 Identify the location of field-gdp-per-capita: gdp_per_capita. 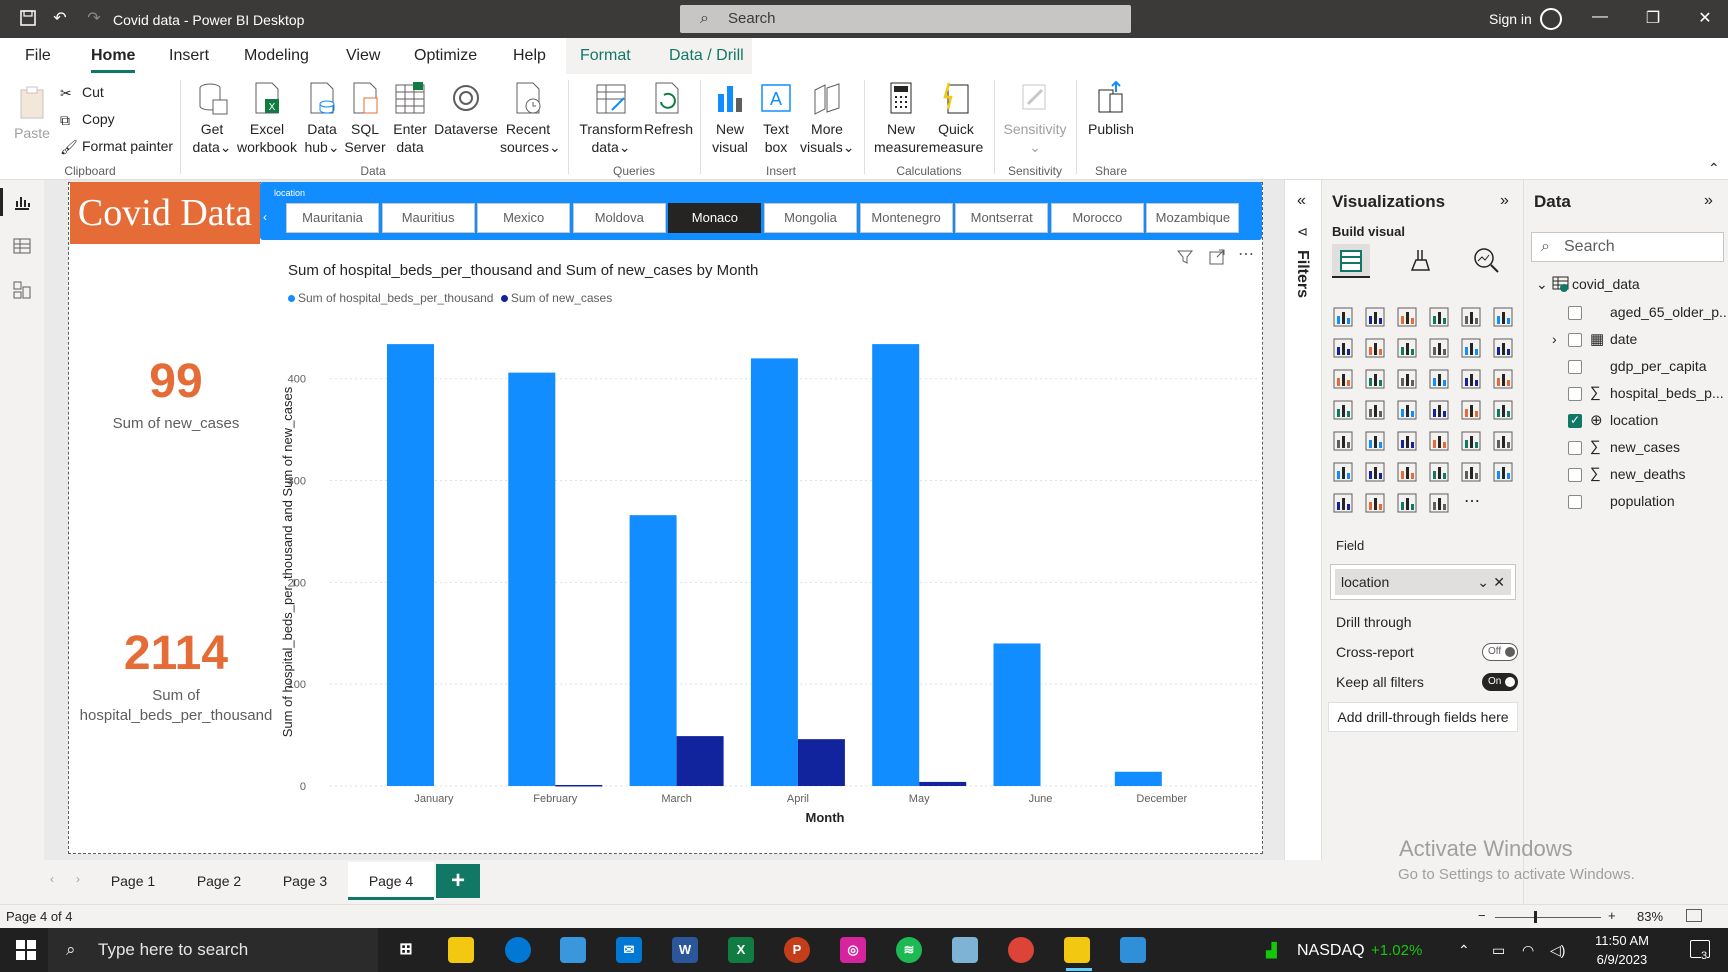
(1658, 366).